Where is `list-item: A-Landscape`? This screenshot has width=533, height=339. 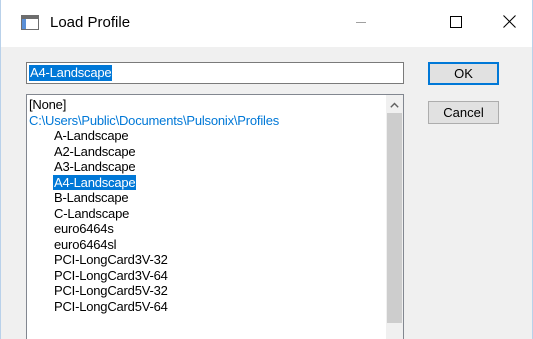 list-item: A-Landscape is located at coordinates (203, 136).